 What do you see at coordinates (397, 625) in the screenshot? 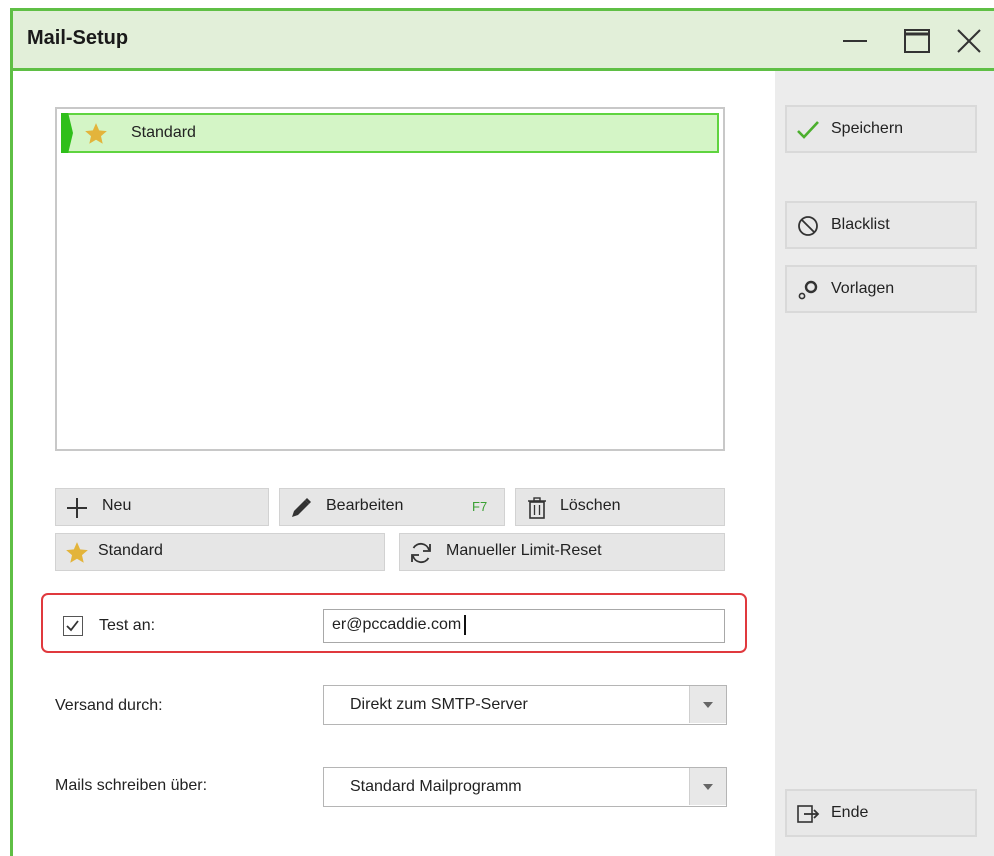
I see `test-email-value: er@pccaddie.com` at bounding box center [397, 625].